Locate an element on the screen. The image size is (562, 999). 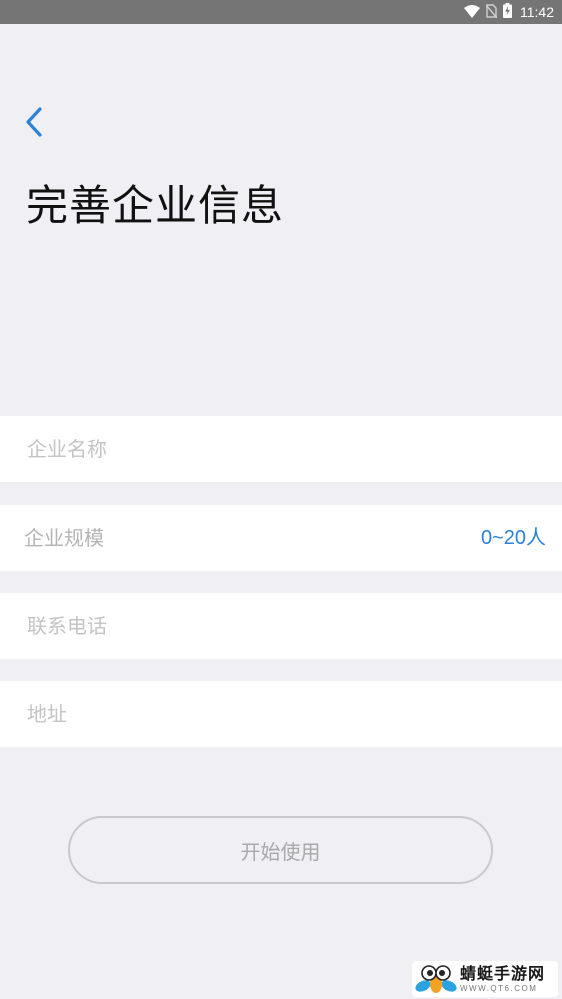
company-scale-row: 企业规模 0~20人 is located at coordinates (281, 538).